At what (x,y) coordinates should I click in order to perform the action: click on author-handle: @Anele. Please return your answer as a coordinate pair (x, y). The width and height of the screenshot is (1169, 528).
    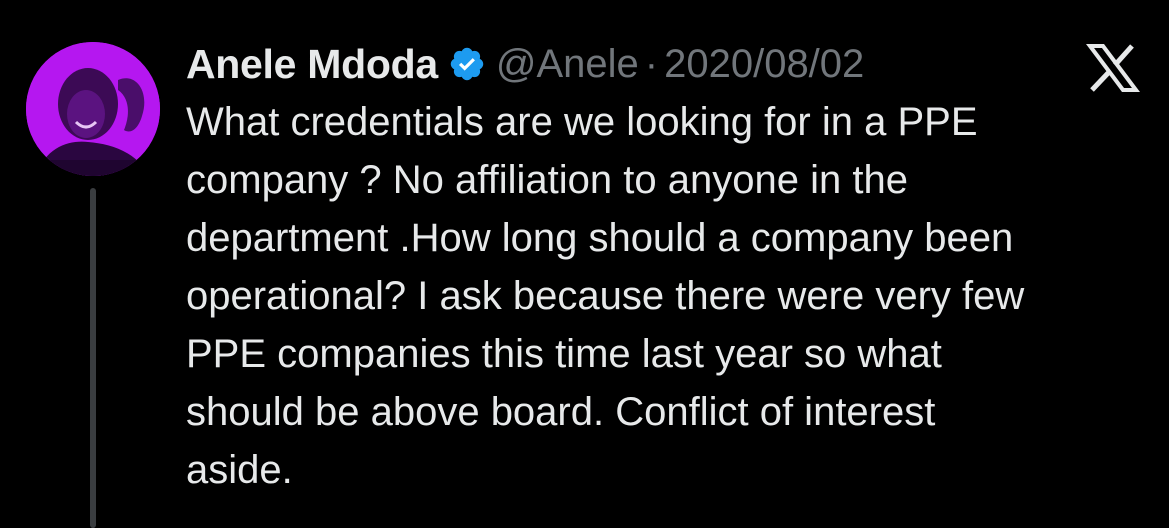
    Looking at the image, I should click on (567, 64).